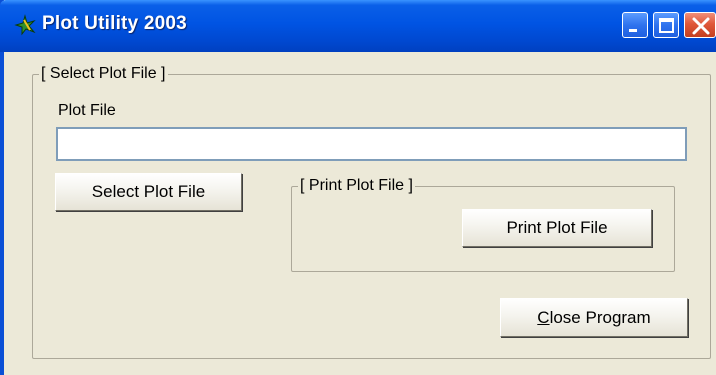 The width and height of the screenshot is (716, 375). Describe the element at coordinates (633, 30) in the screenshot. I see `minimize-icon` at that location.